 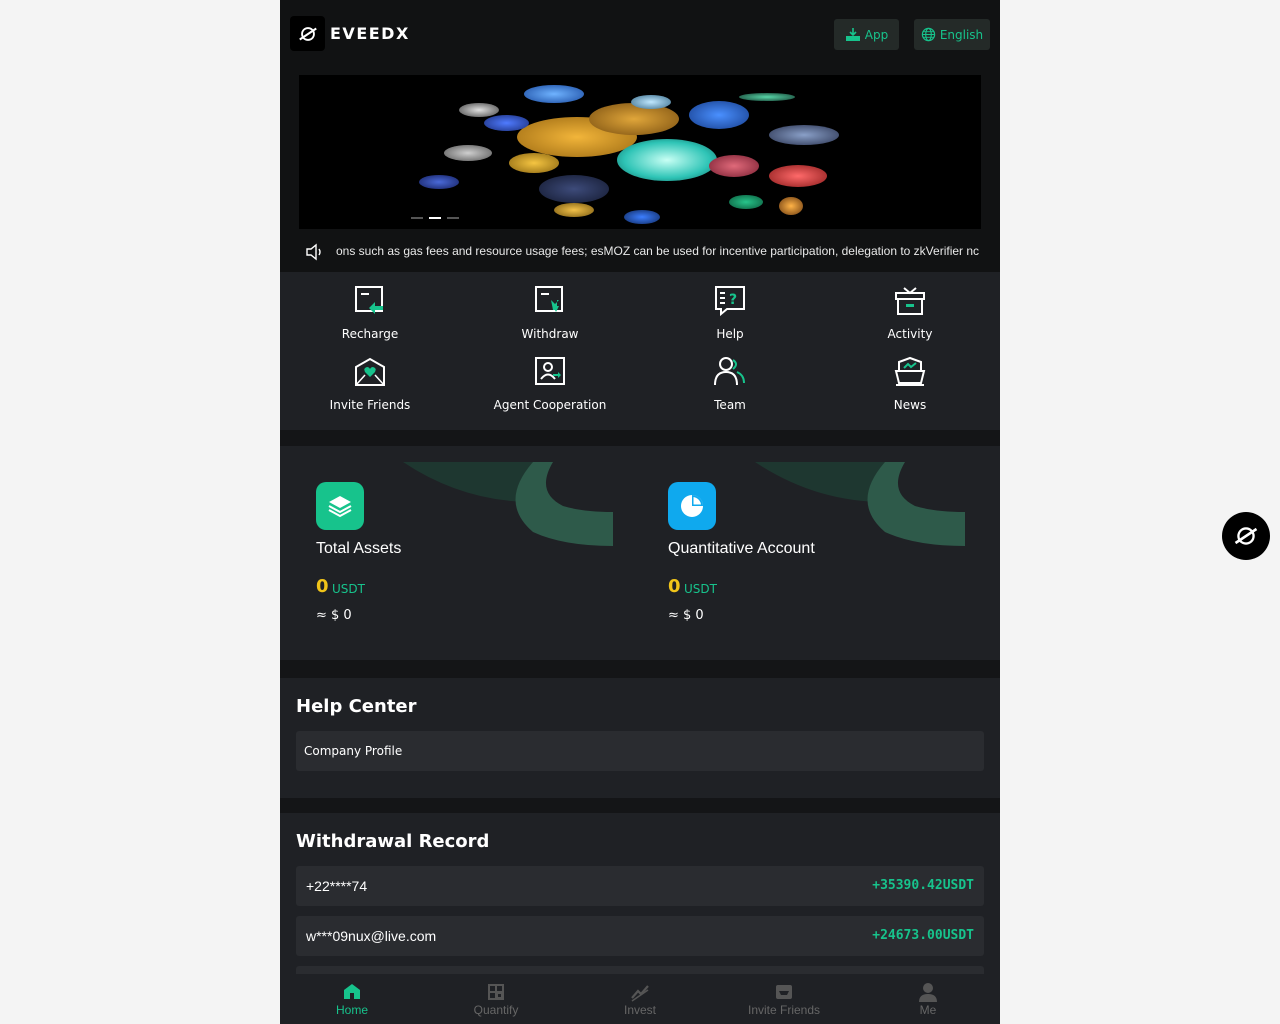 I want to click on trend-icon, so click(x=640, y=993).